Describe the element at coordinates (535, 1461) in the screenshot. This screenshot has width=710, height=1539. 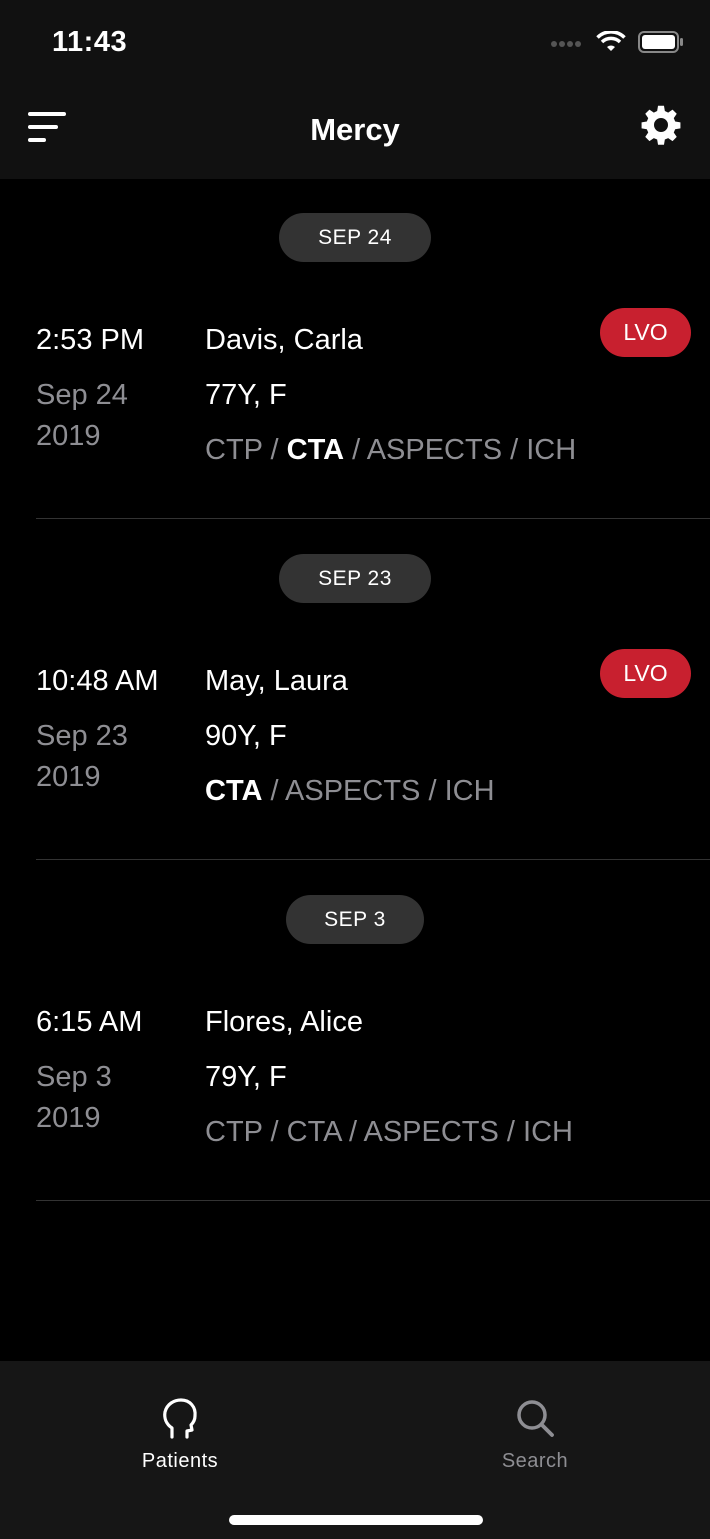
I see `tab-label: Search` at that location.